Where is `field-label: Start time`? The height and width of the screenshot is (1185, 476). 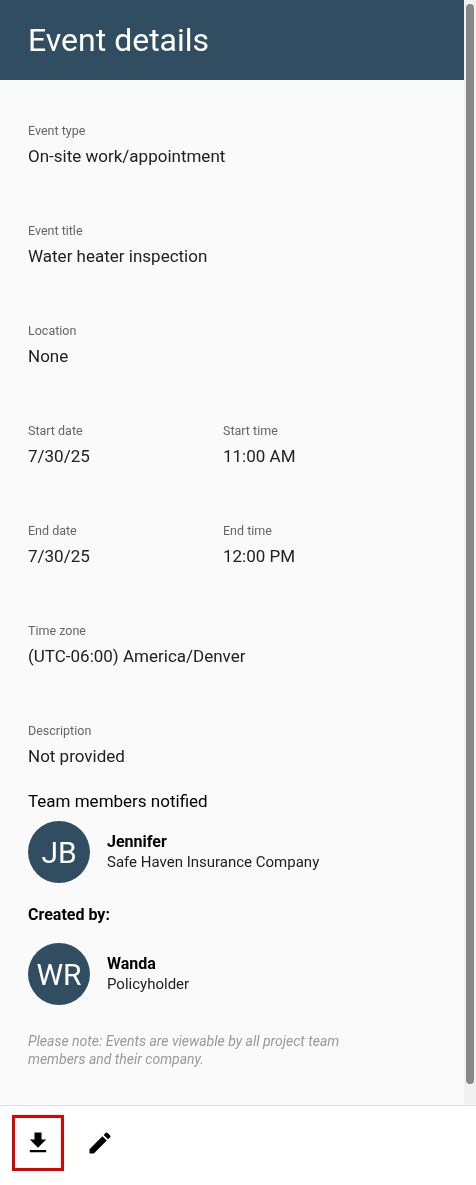
field-label: Start time is located at coordinates (251, 431).